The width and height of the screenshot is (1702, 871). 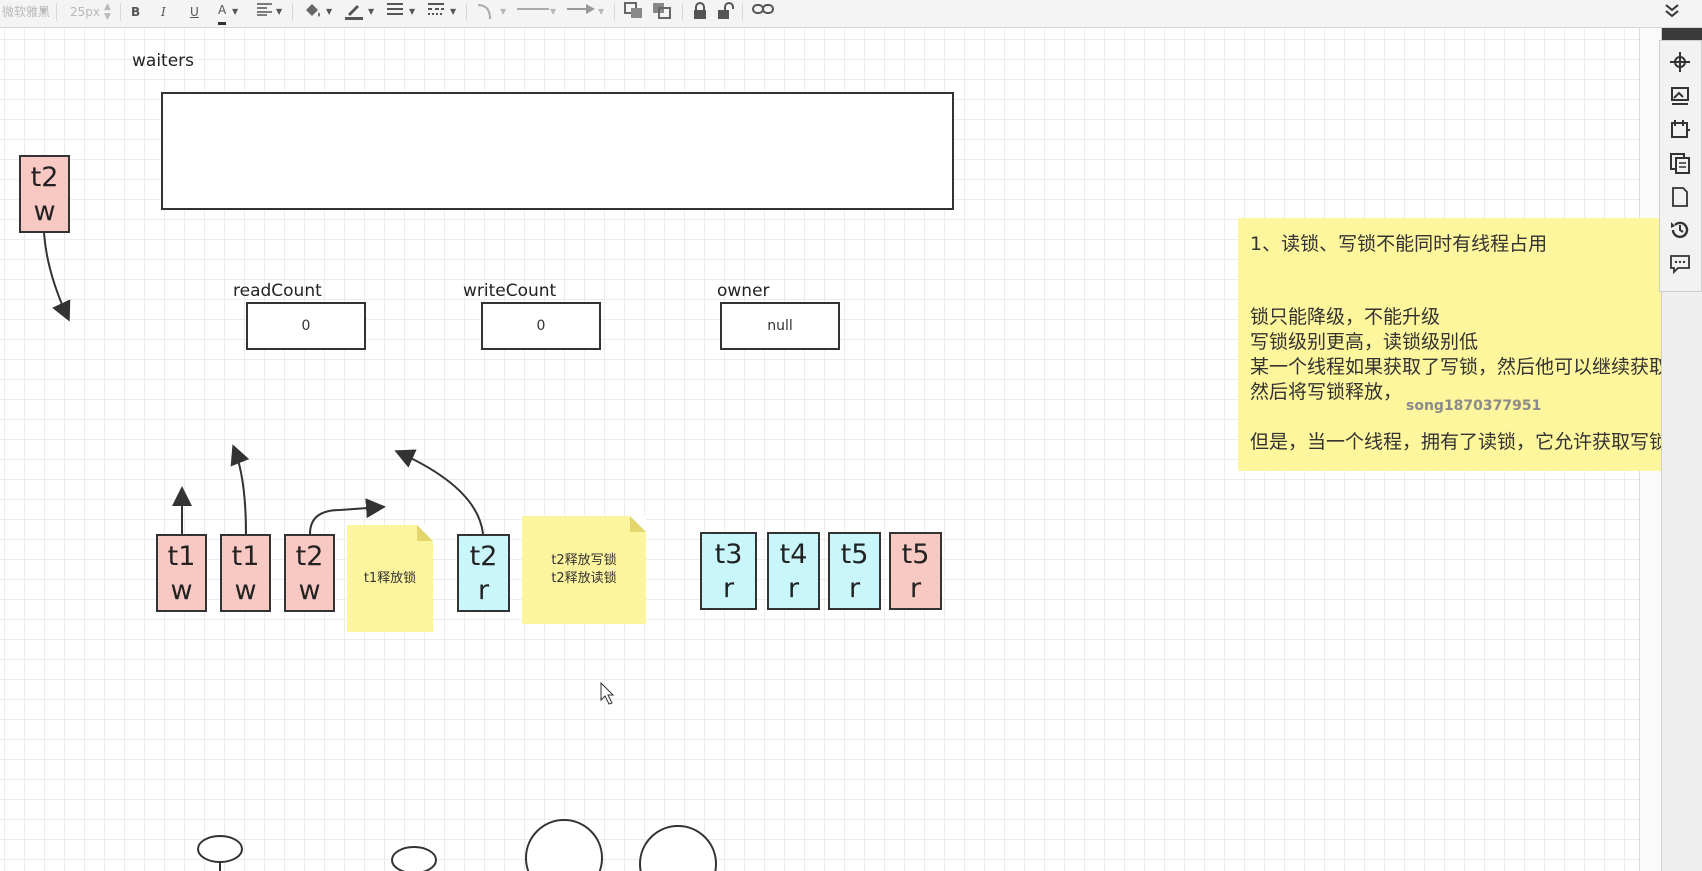 What do you see at coordinates (1680, 98) in the screenshot?
I see `image-icon` at bounding box center [1680, 98].